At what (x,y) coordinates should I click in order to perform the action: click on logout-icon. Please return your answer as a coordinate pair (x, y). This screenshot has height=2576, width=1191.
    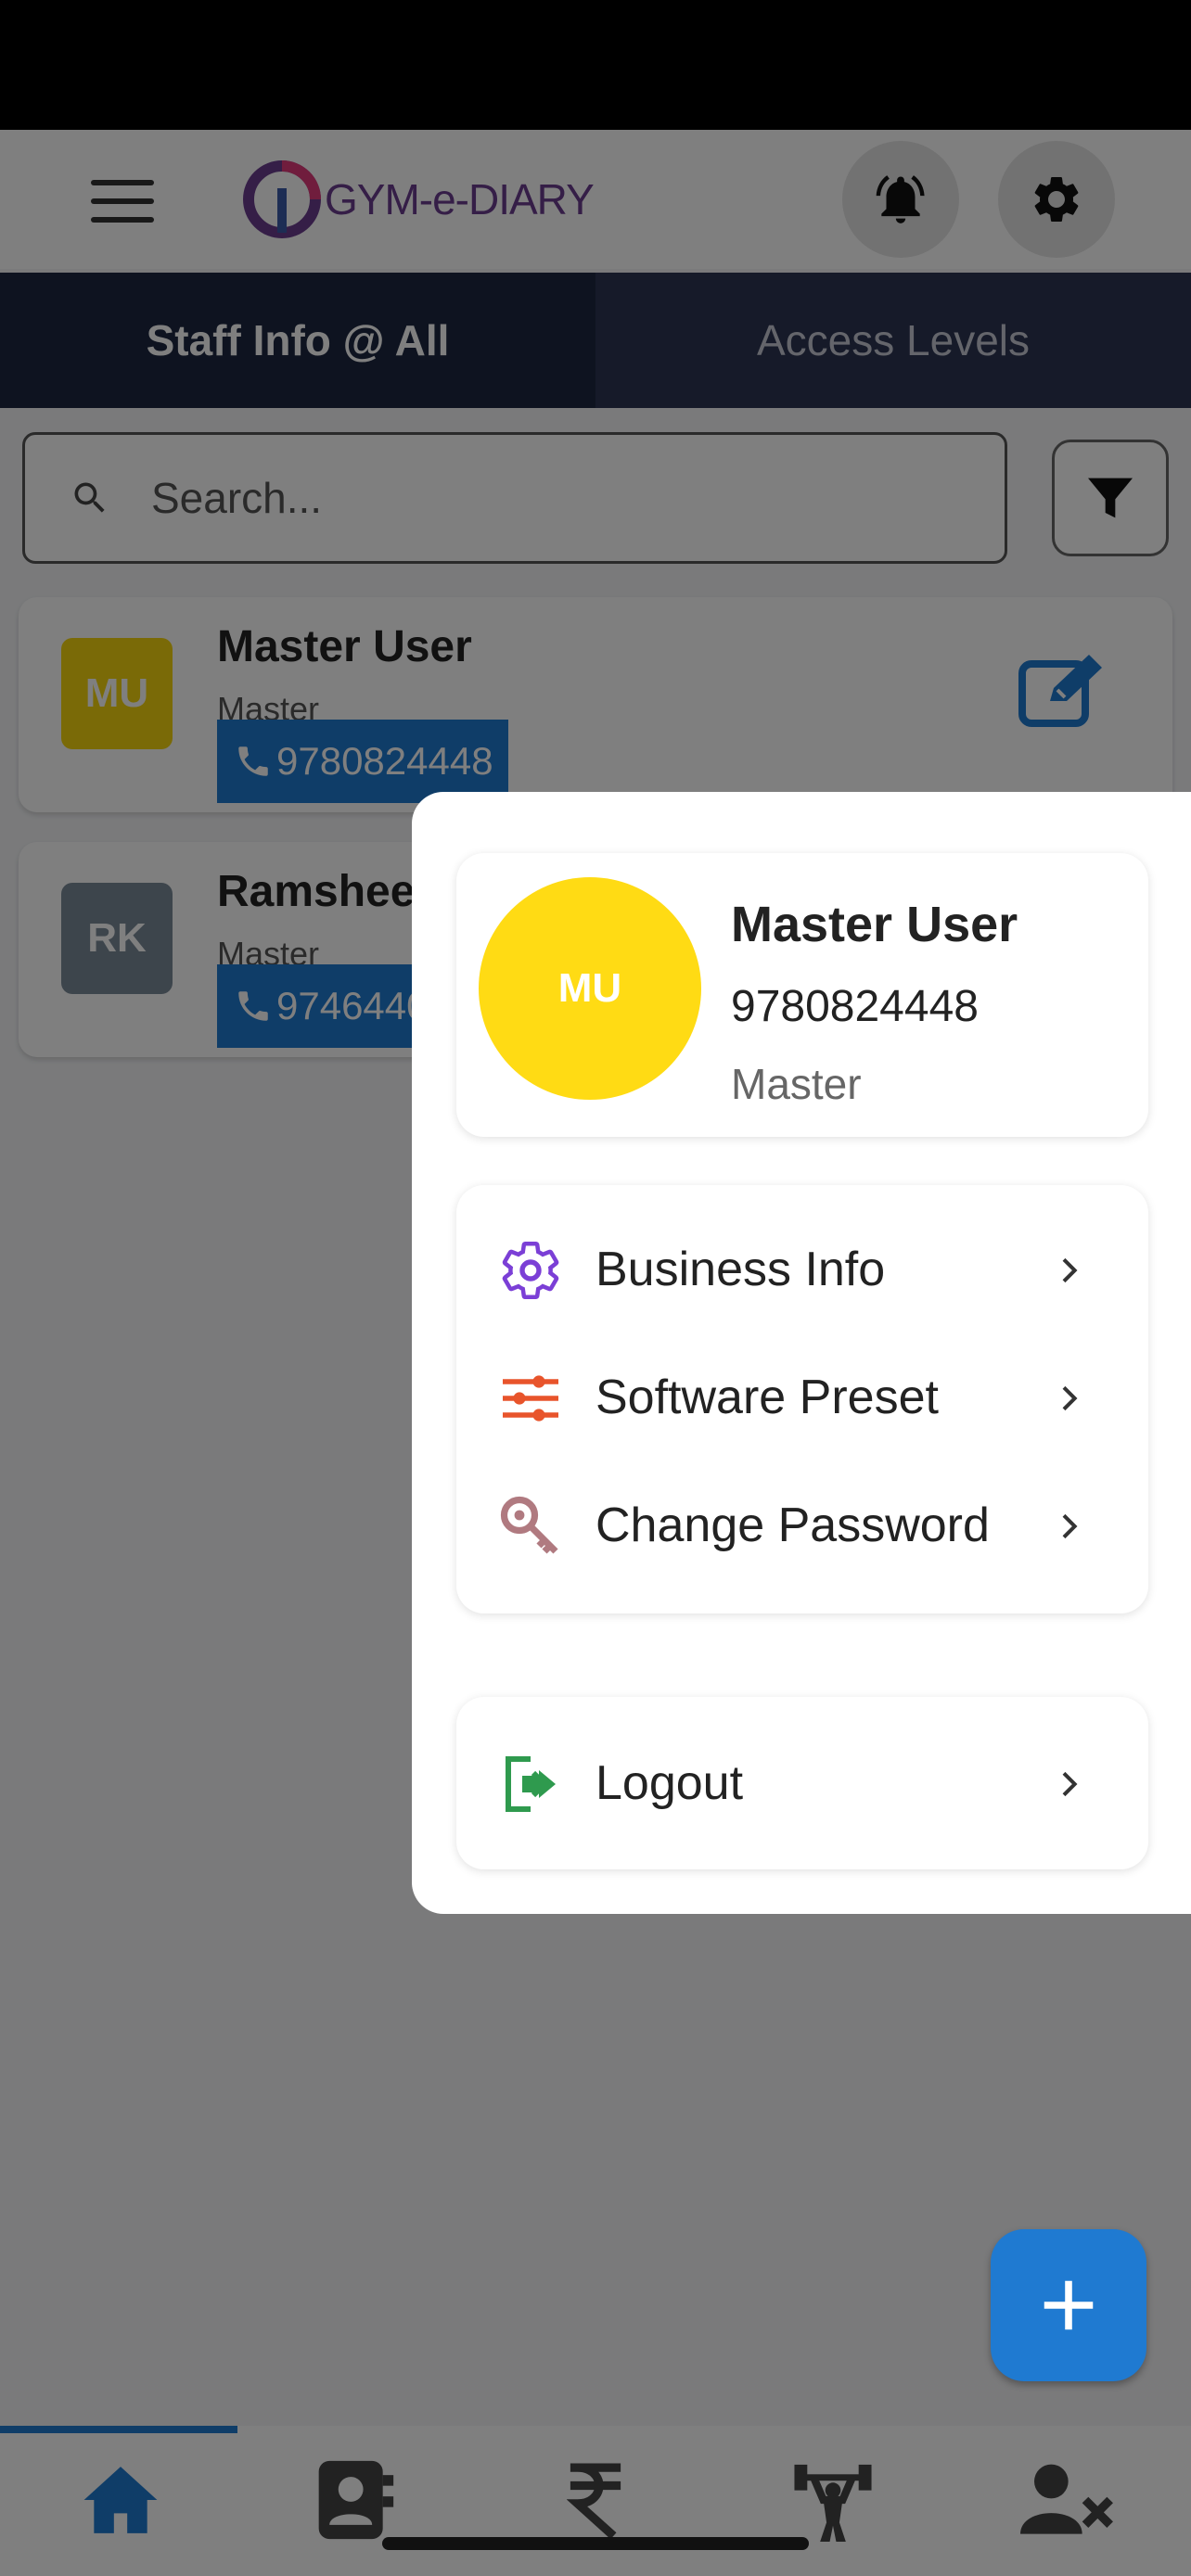
    Looking at the image, I should click on (531, 1784).